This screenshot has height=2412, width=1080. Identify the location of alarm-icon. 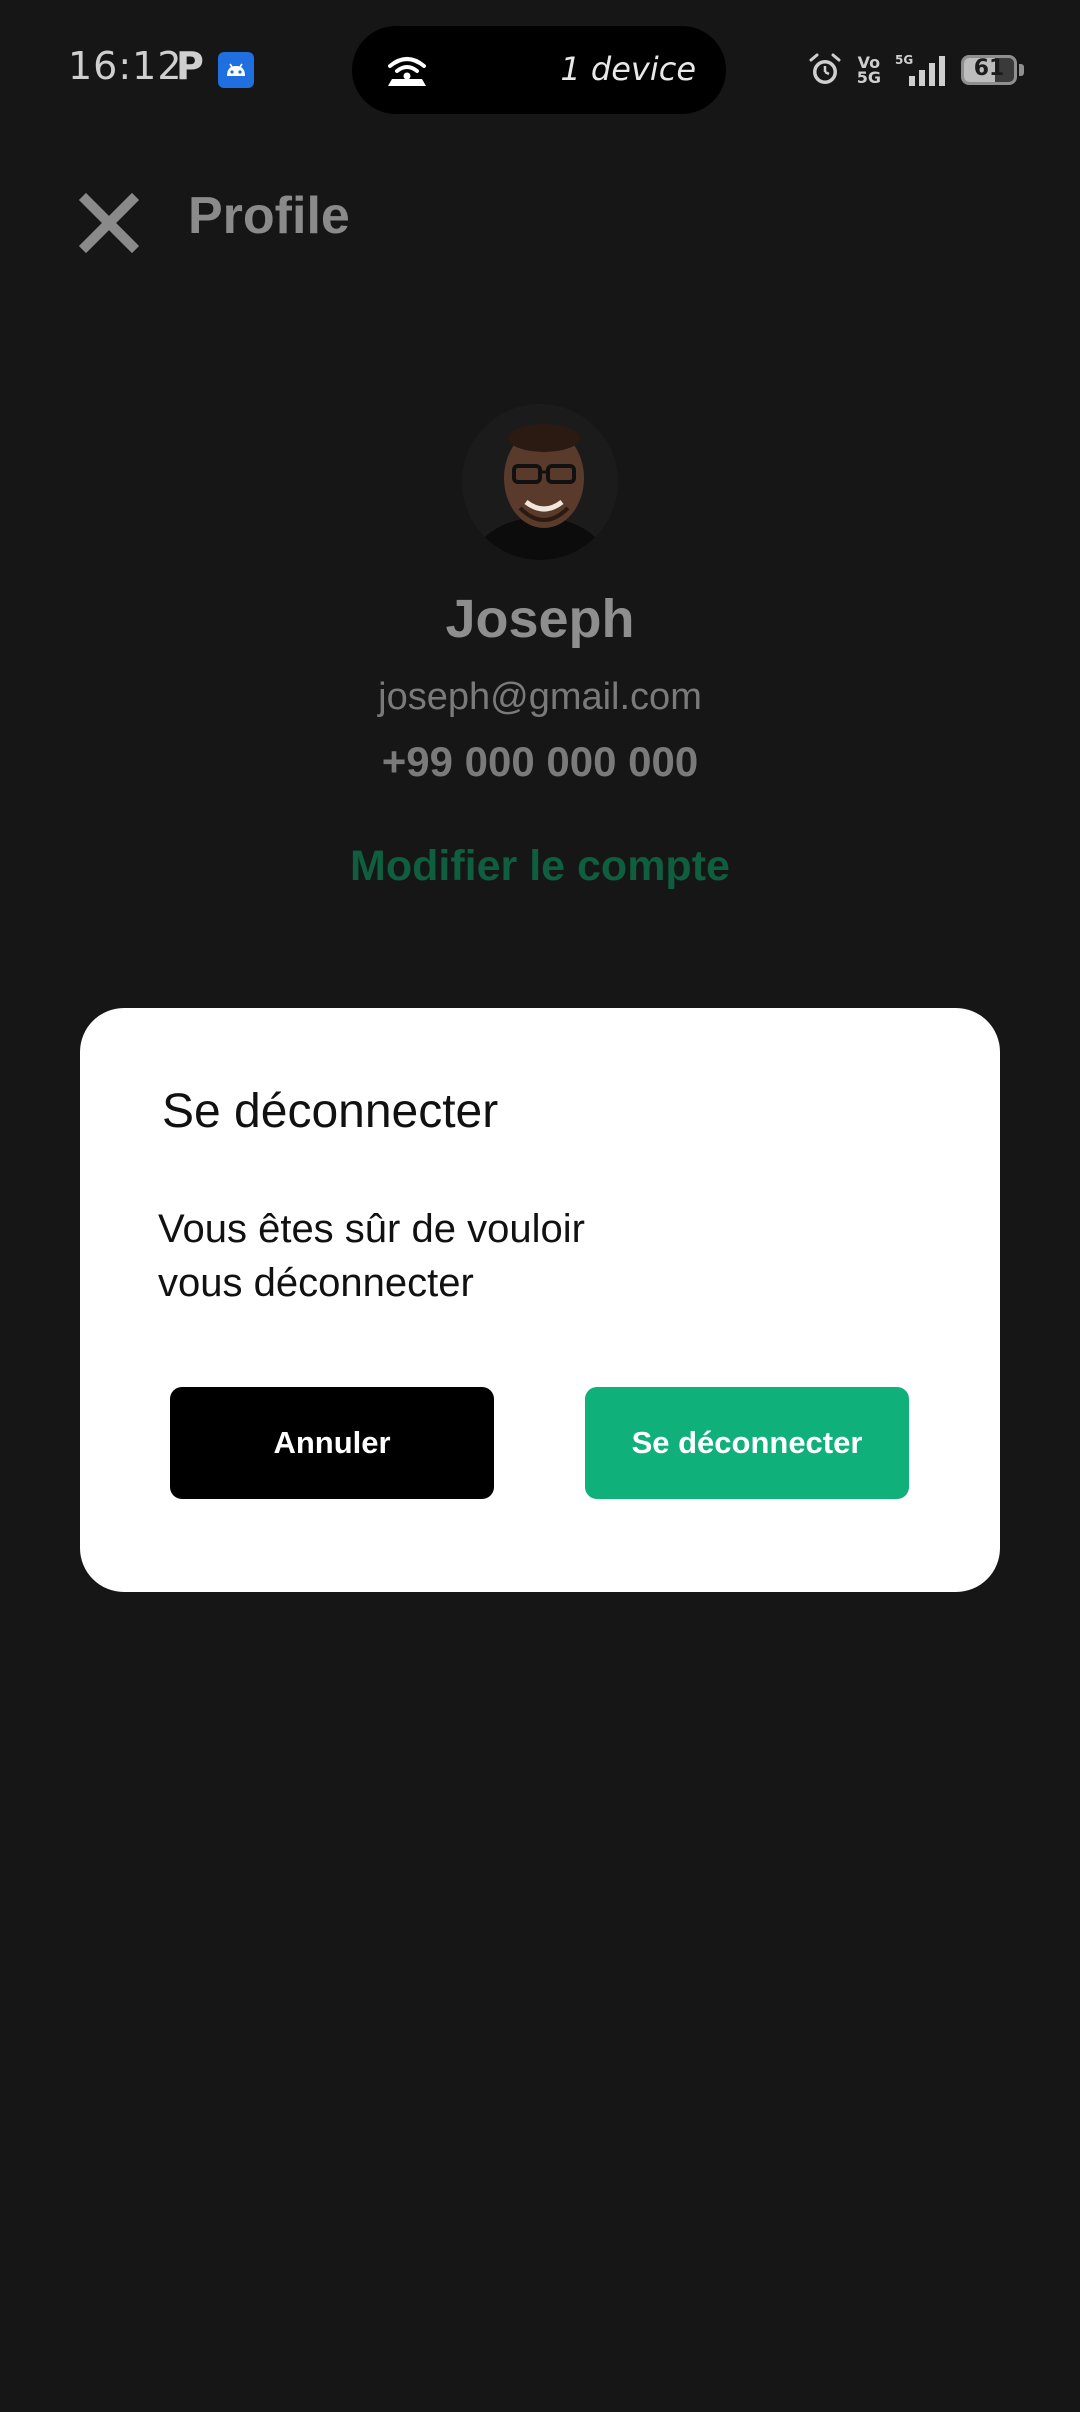
(825, 68).